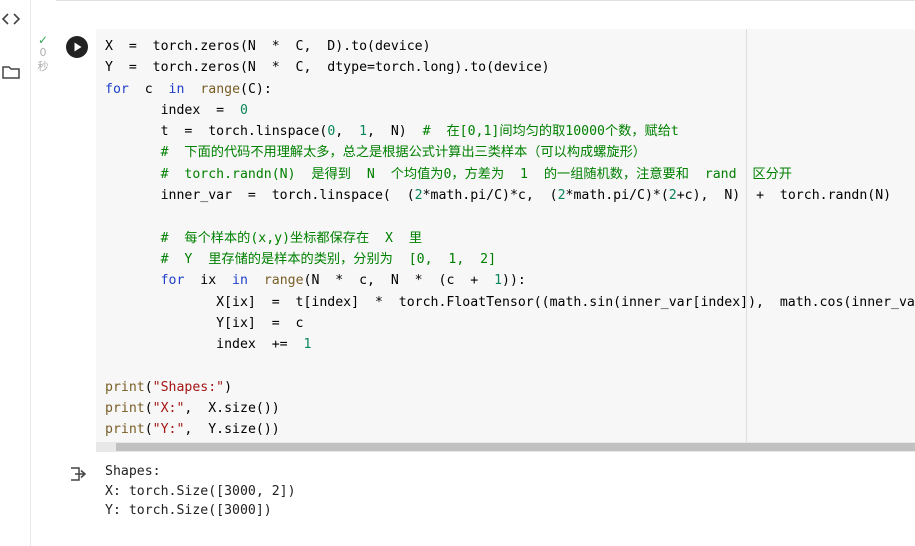  I want to click on code-line: # Y 里存储的是样本的类别，分别为 [0, 1, 2], so click(300, 259).